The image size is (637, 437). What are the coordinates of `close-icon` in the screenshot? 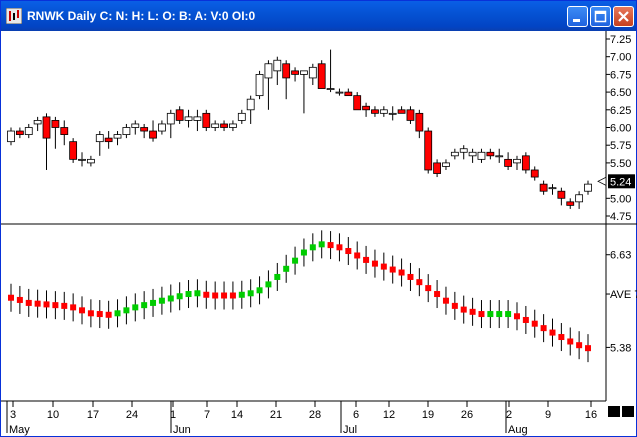 It's located at (623, 16).